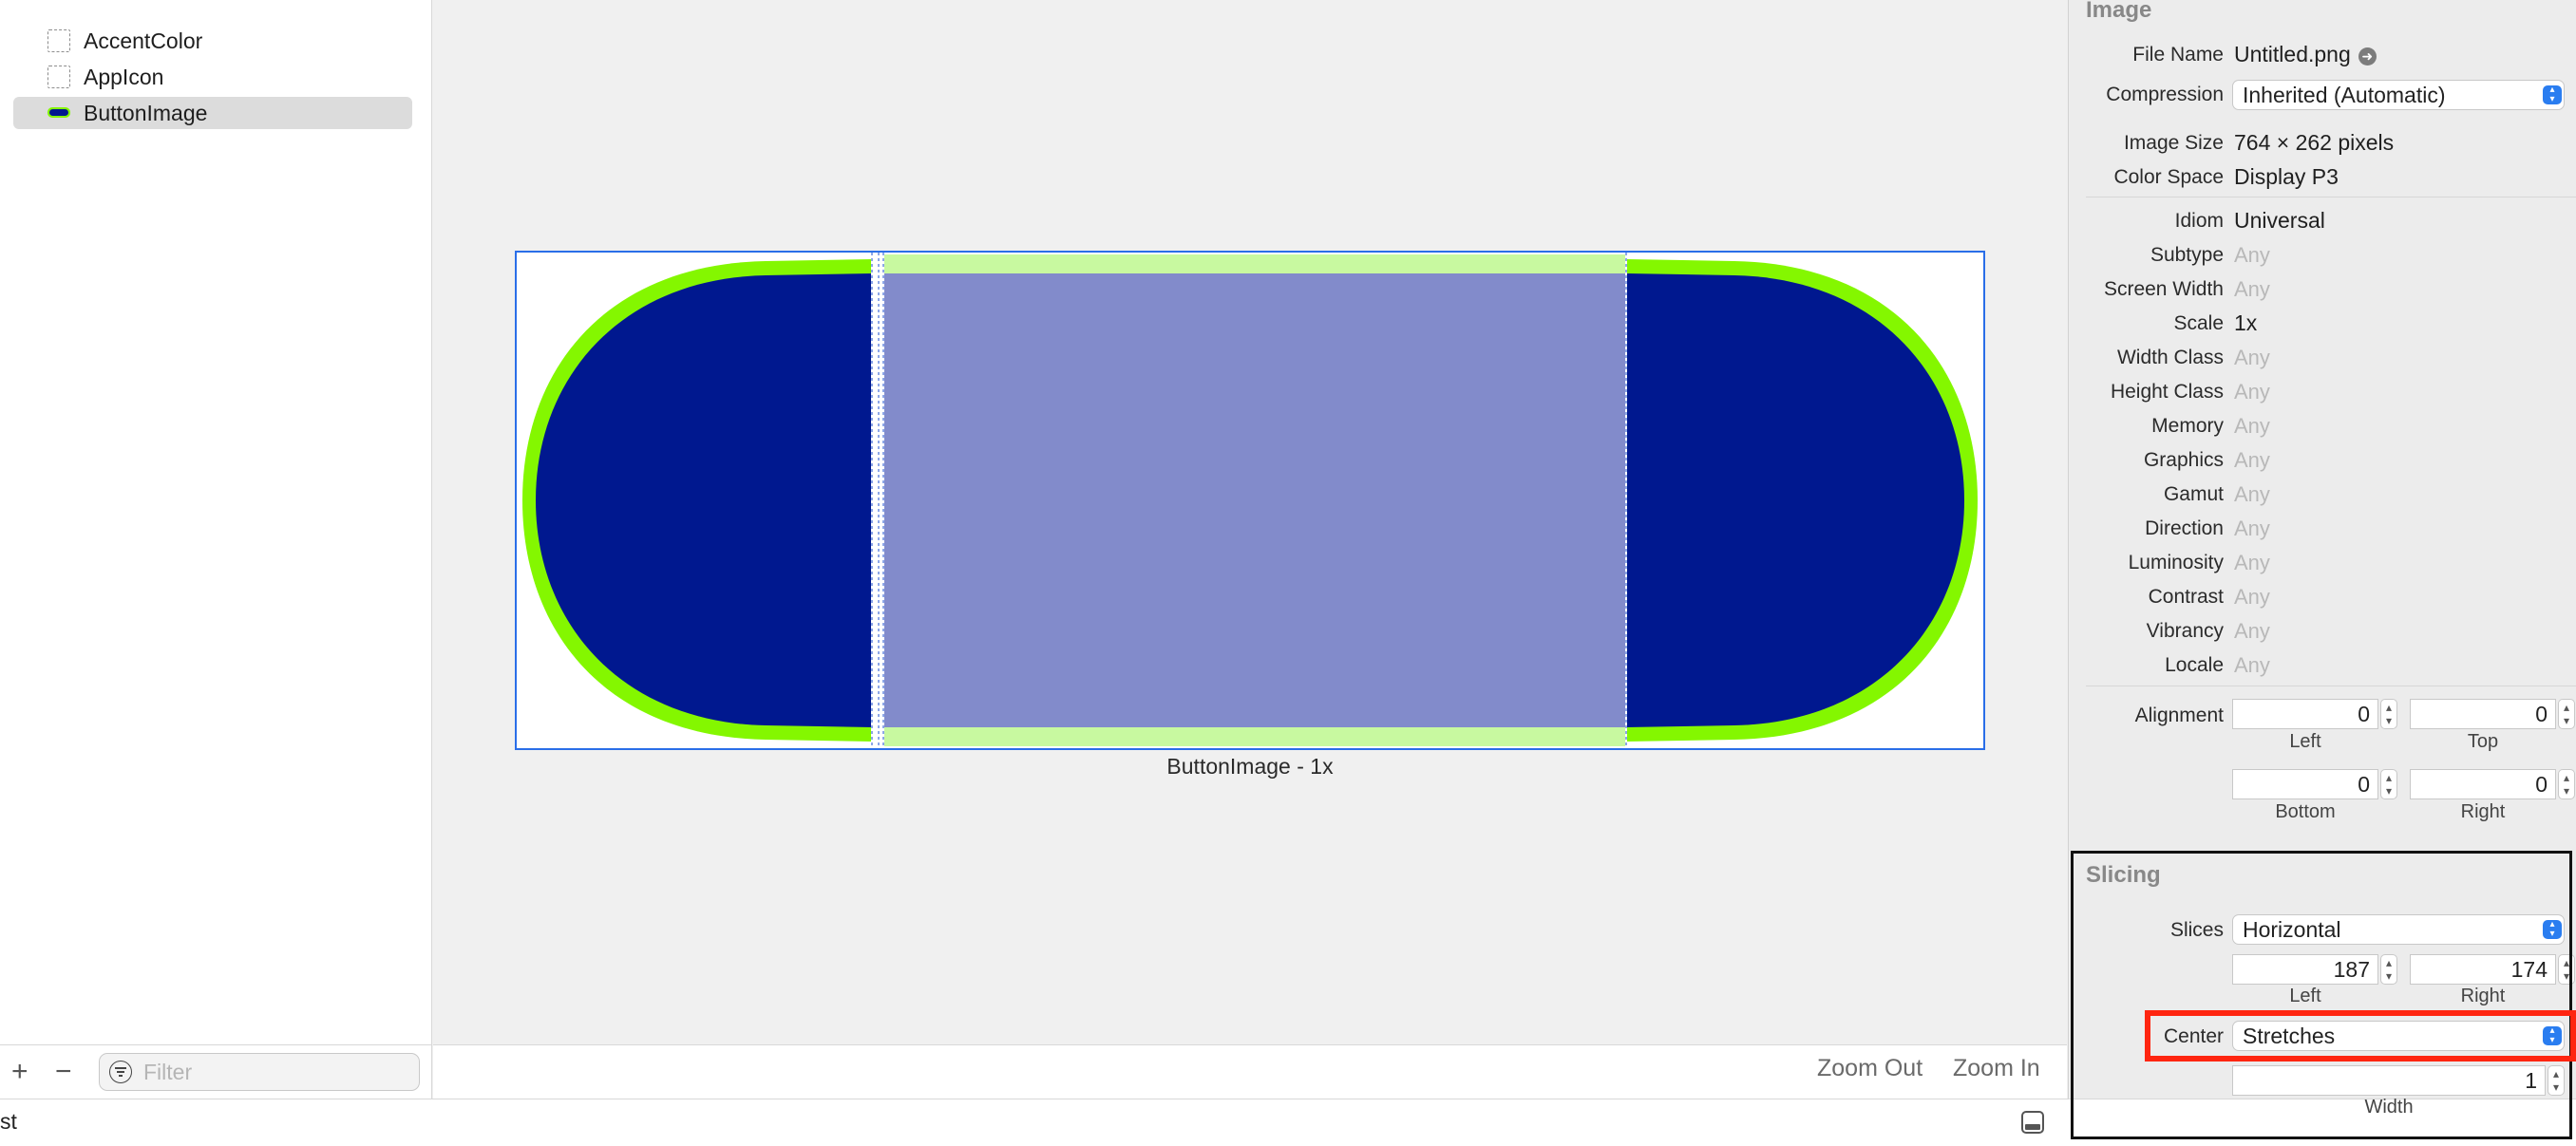 Image resolution: width=2576 pixels, height=1146 pixels. I want to click on vibrancy-label: Vibrancy, so click(2185, 631).